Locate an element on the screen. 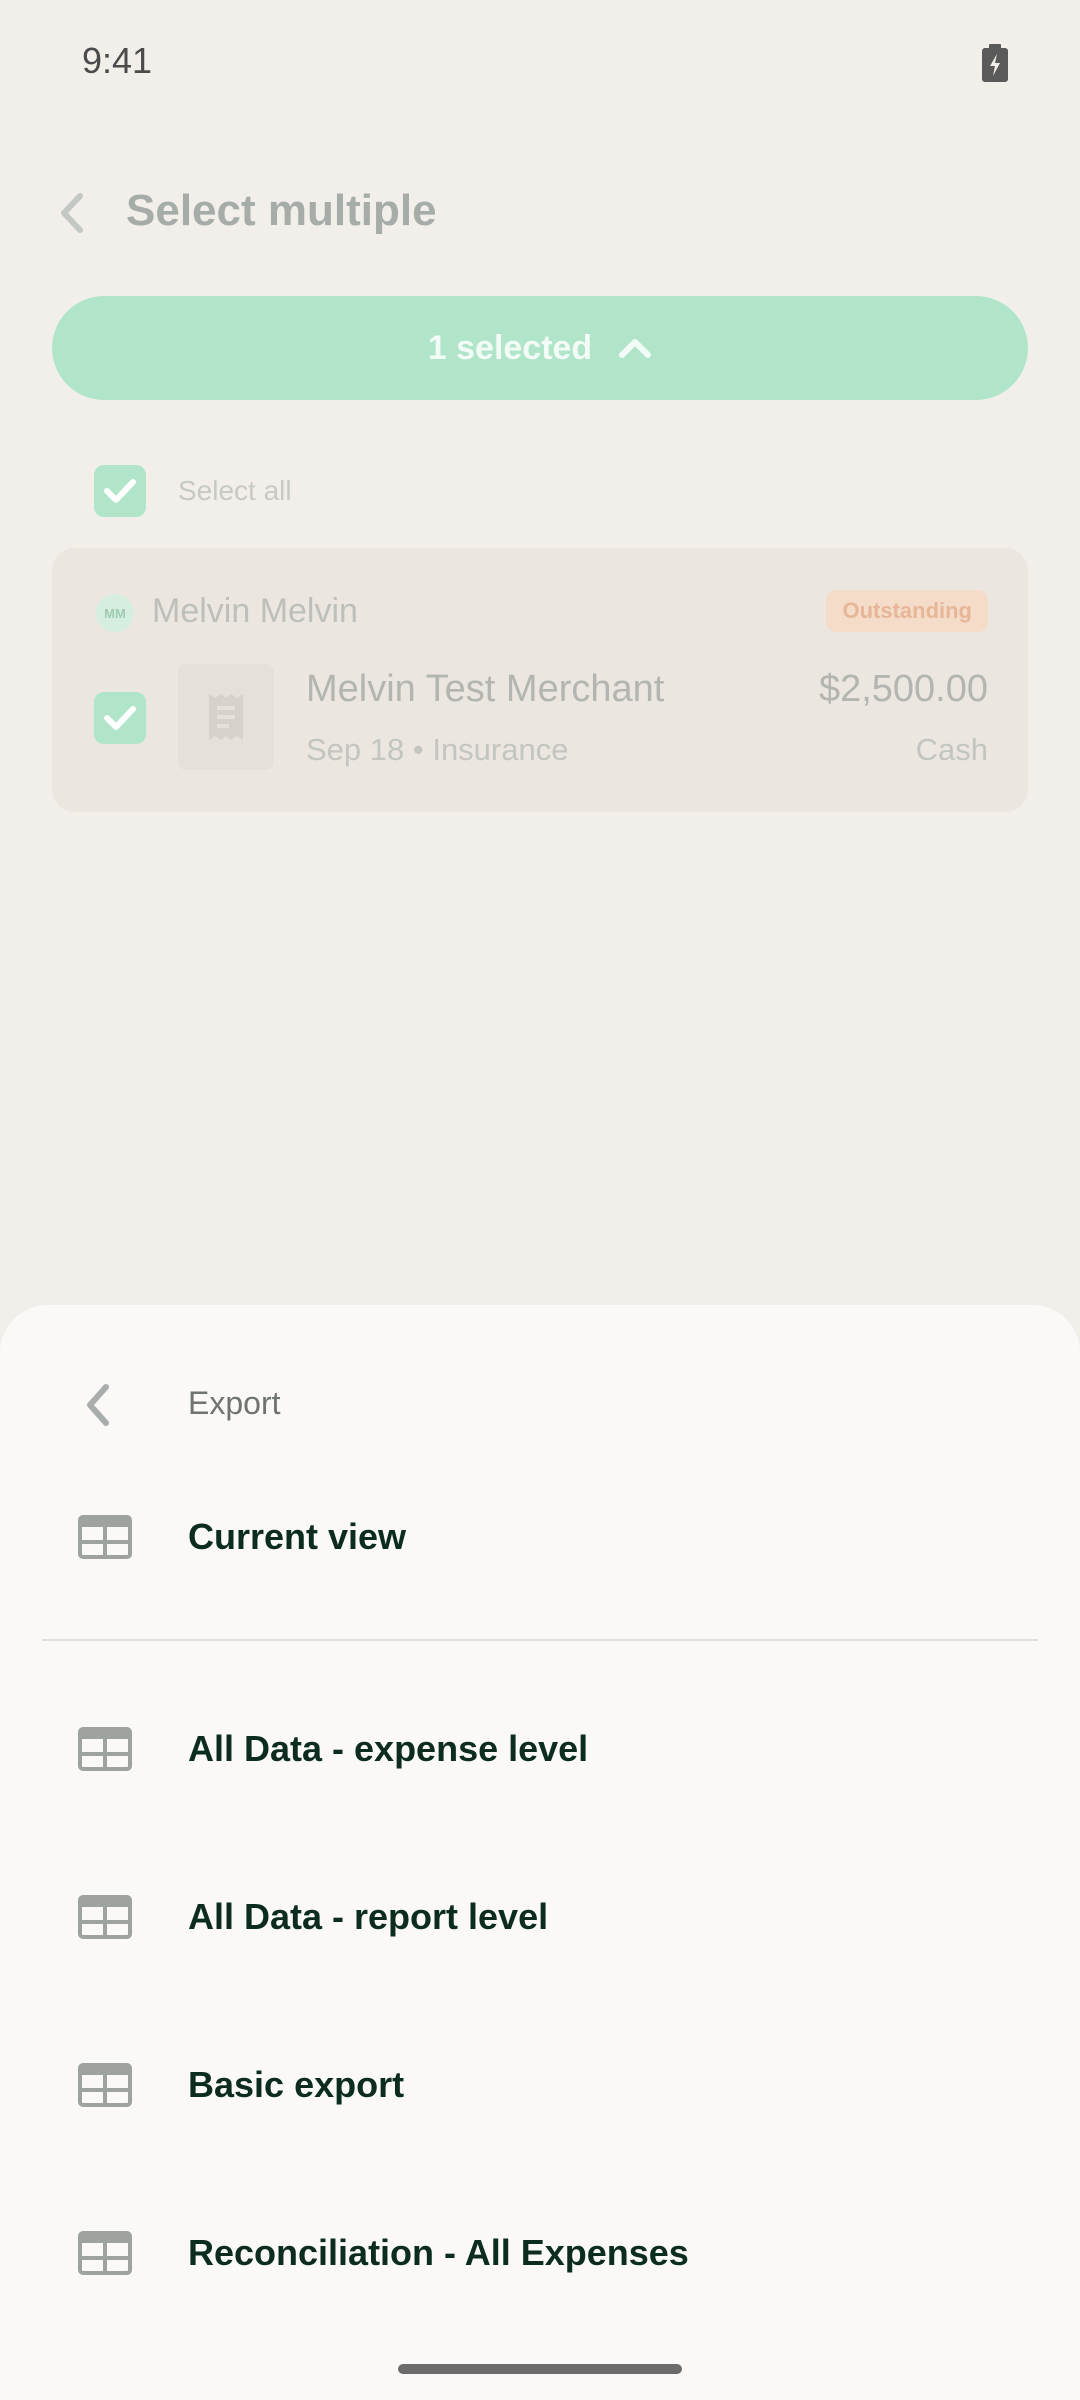 This screenshot has width=1080, height=2400. header: Select multiple is located at coordinates (540, 213).